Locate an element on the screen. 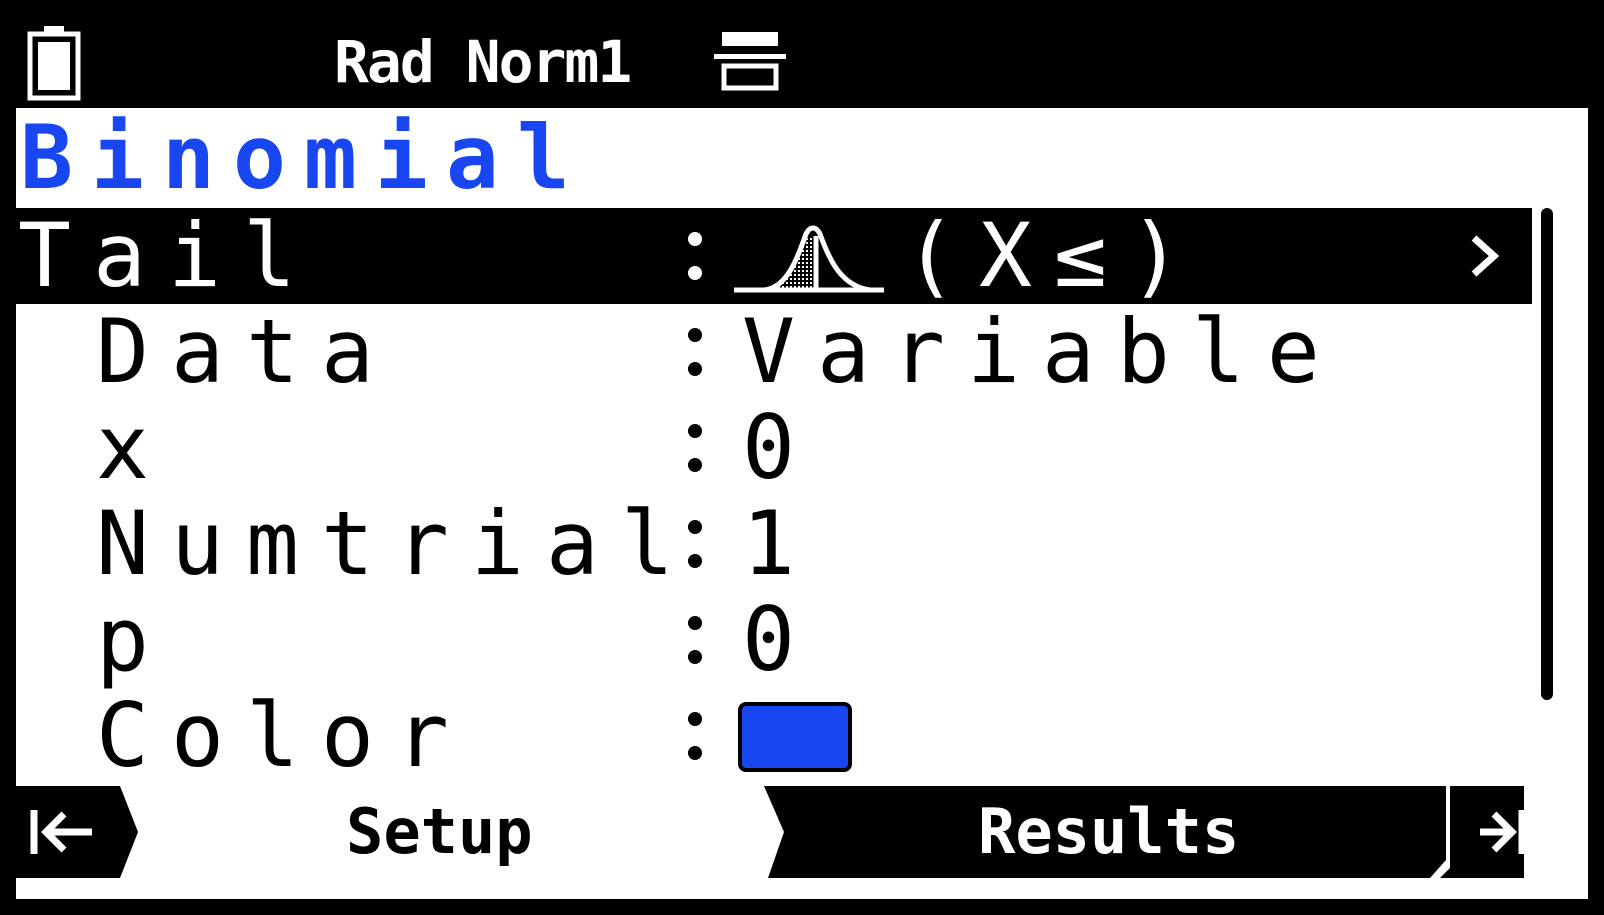  setting-label-color: Color is located at coordinates (283, 735).